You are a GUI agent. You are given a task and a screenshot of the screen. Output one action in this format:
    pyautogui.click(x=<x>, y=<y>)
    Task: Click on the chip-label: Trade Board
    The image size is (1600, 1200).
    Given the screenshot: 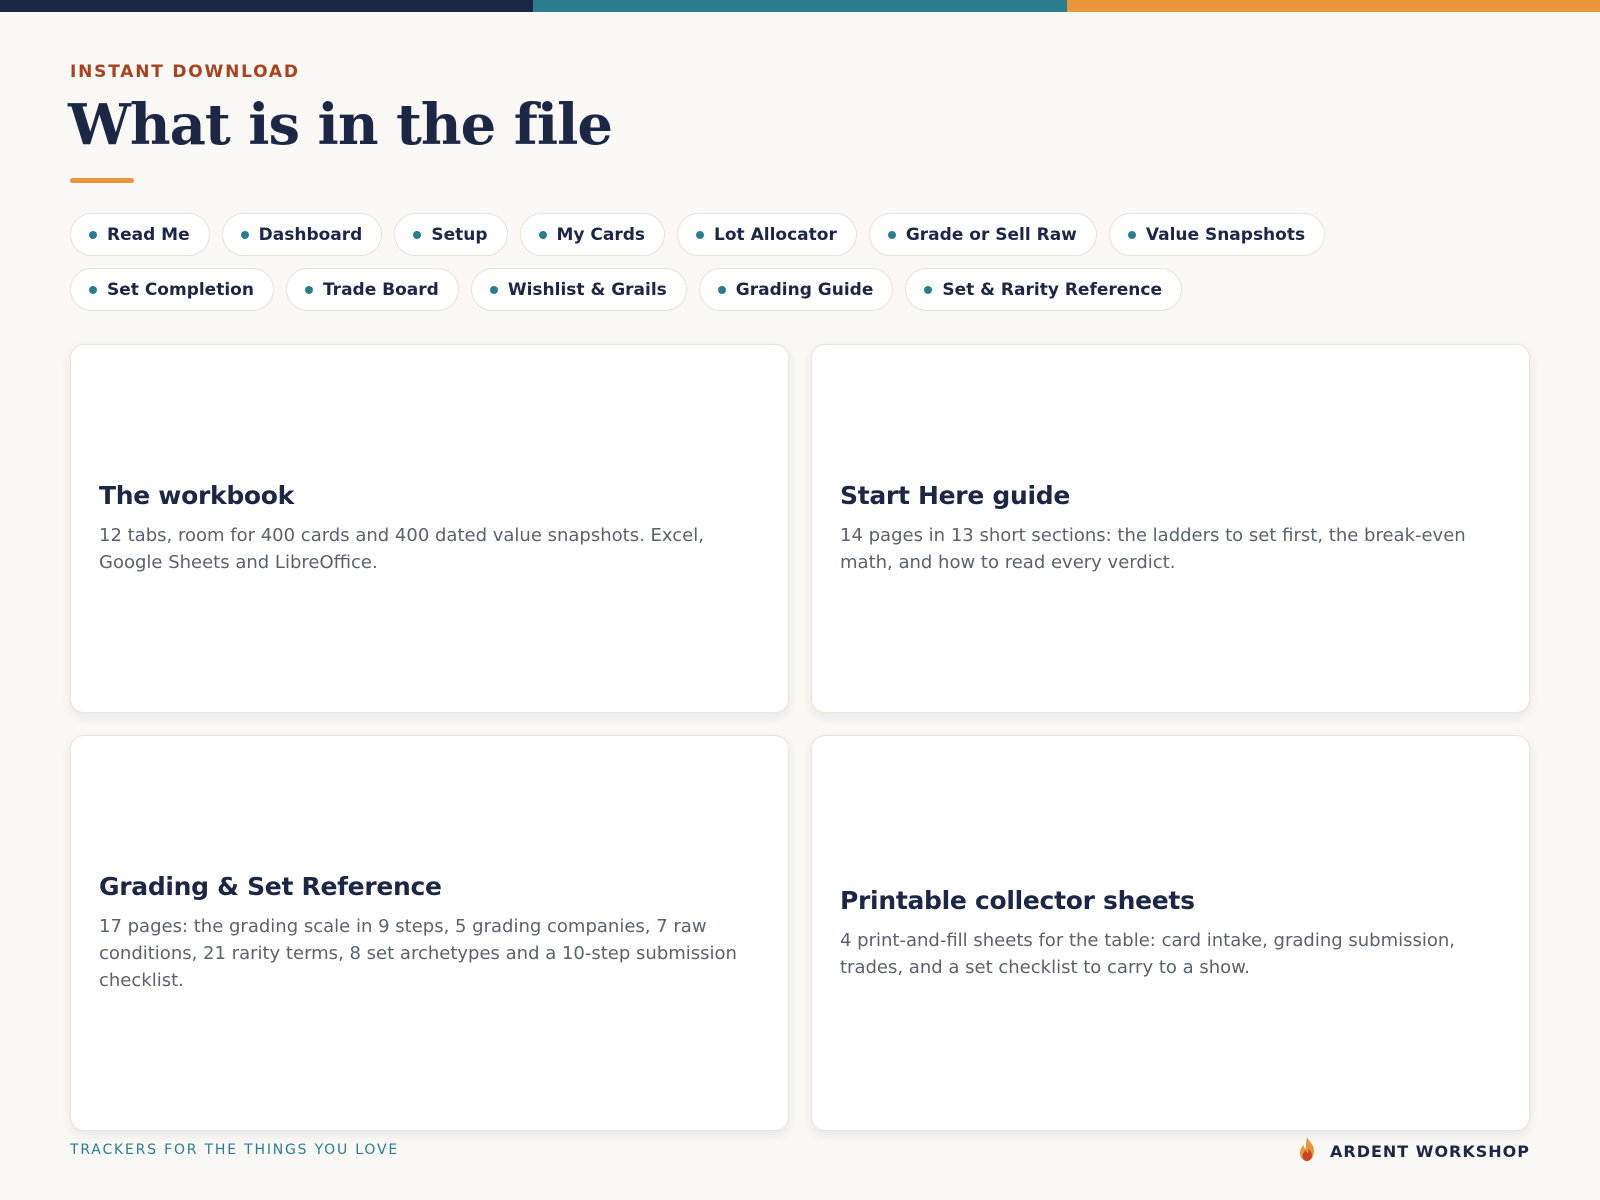 What is the action you would take?
    pyautogui.click(x=380, y=289)
    